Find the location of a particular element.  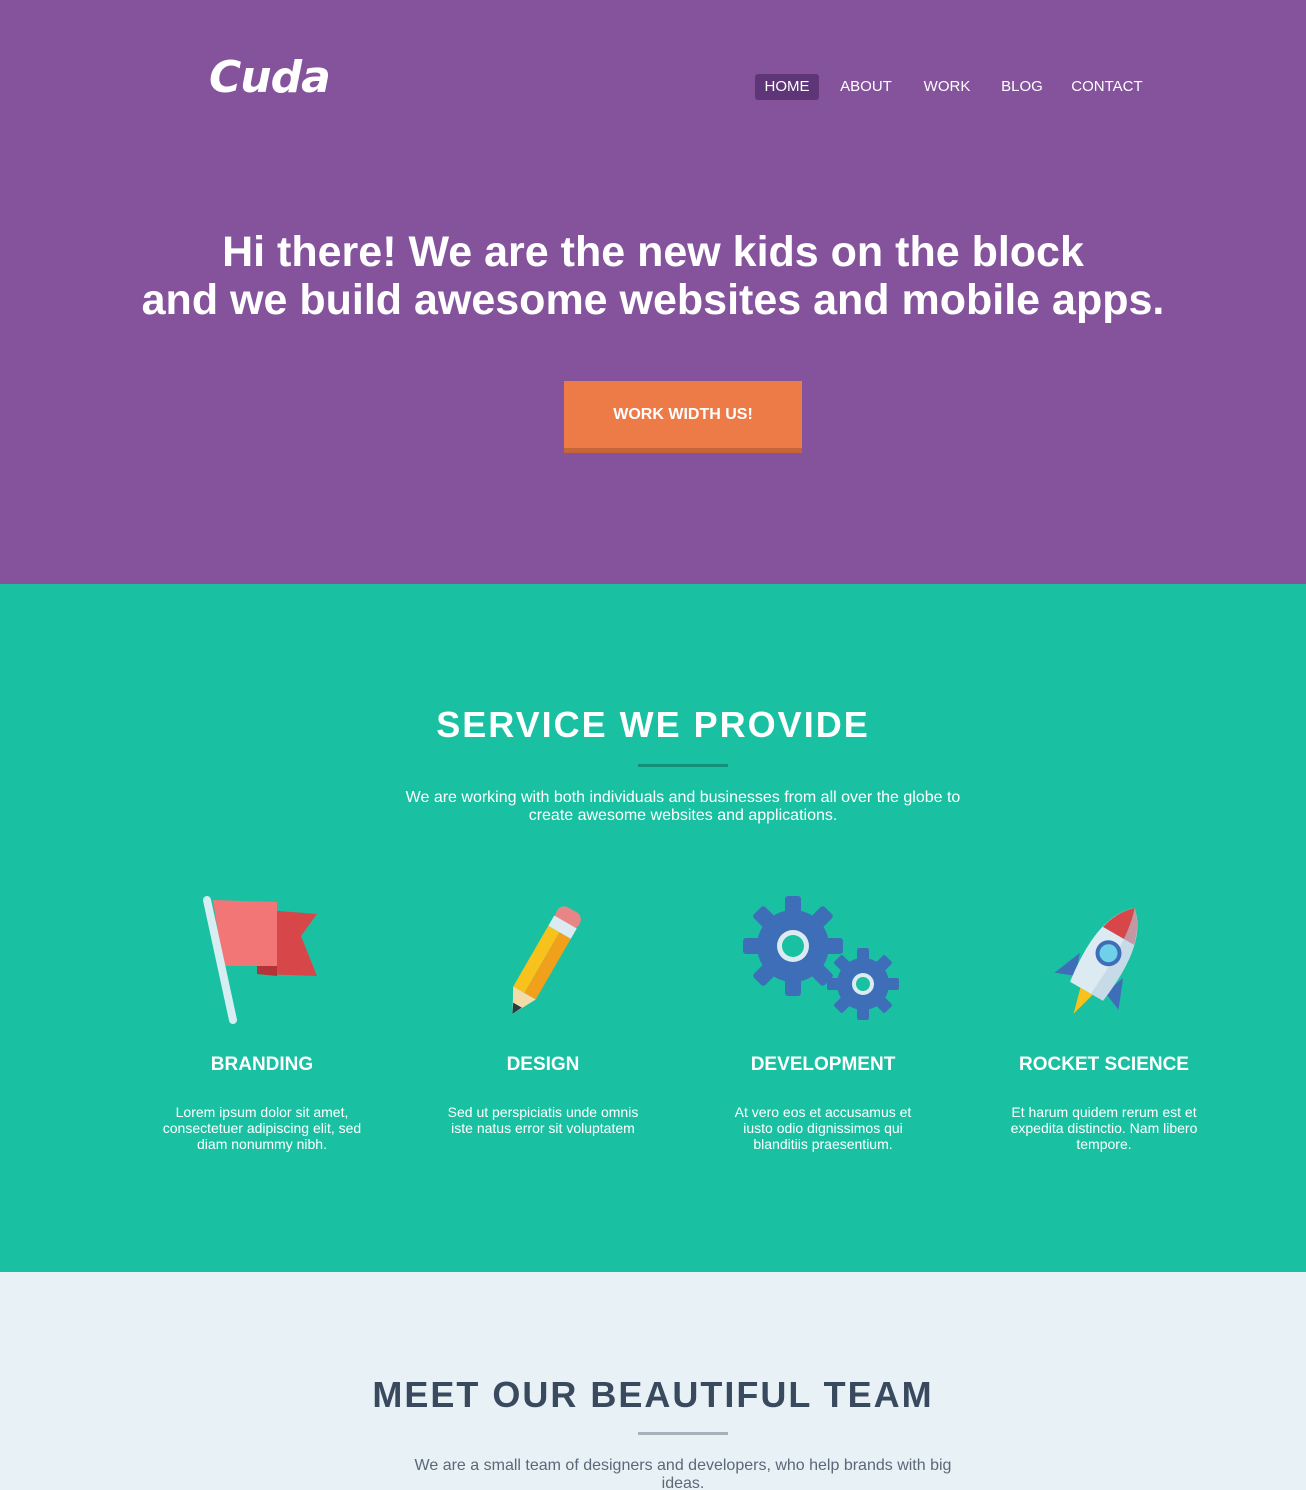

rocket-icon is located at coordinates (1104, 949).